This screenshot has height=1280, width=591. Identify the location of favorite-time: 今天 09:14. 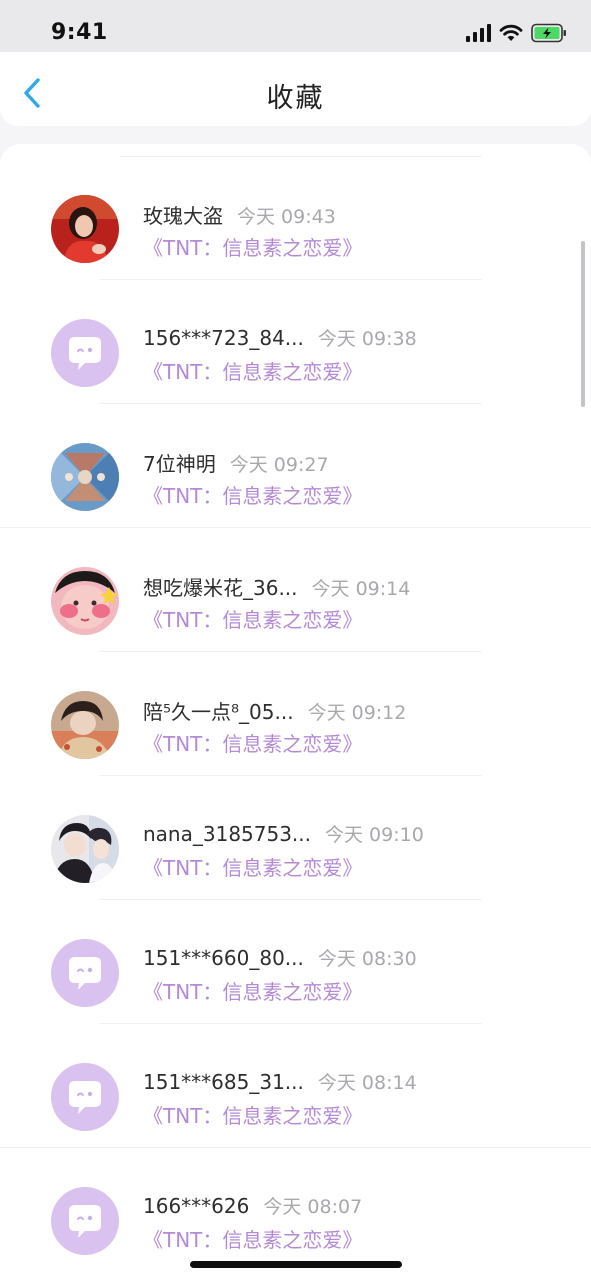
(361, 589).